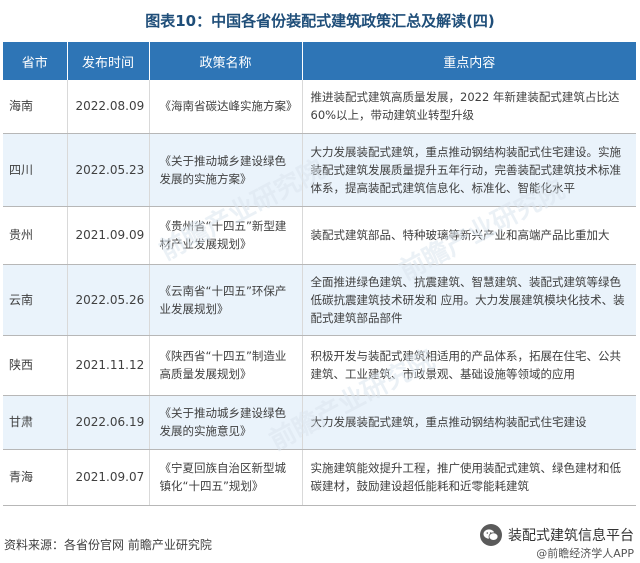  What do you see at coordinates (35, 170) in the screenshot?
I see `cell-province: 四川` at bounding box center [35, 170].